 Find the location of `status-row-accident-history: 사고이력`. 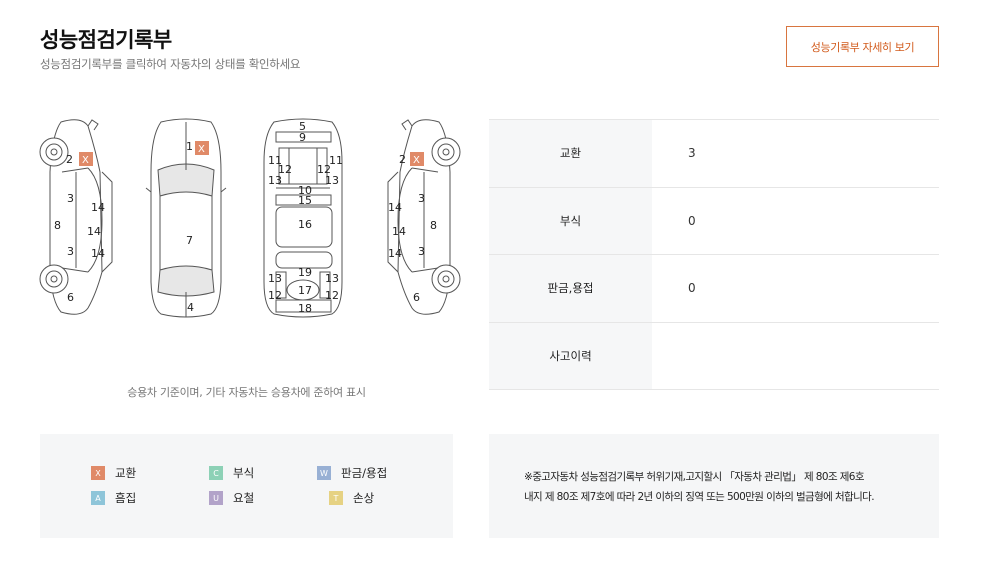

status-row-accident-history: 사고이력 is located at coordinates (714, 356).